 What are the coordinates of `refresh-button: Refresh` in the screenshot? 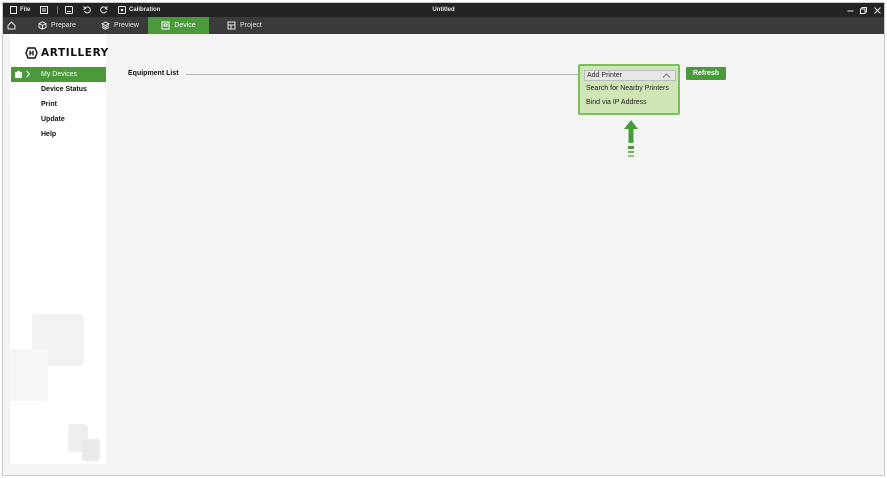 It's located at (706, 73).